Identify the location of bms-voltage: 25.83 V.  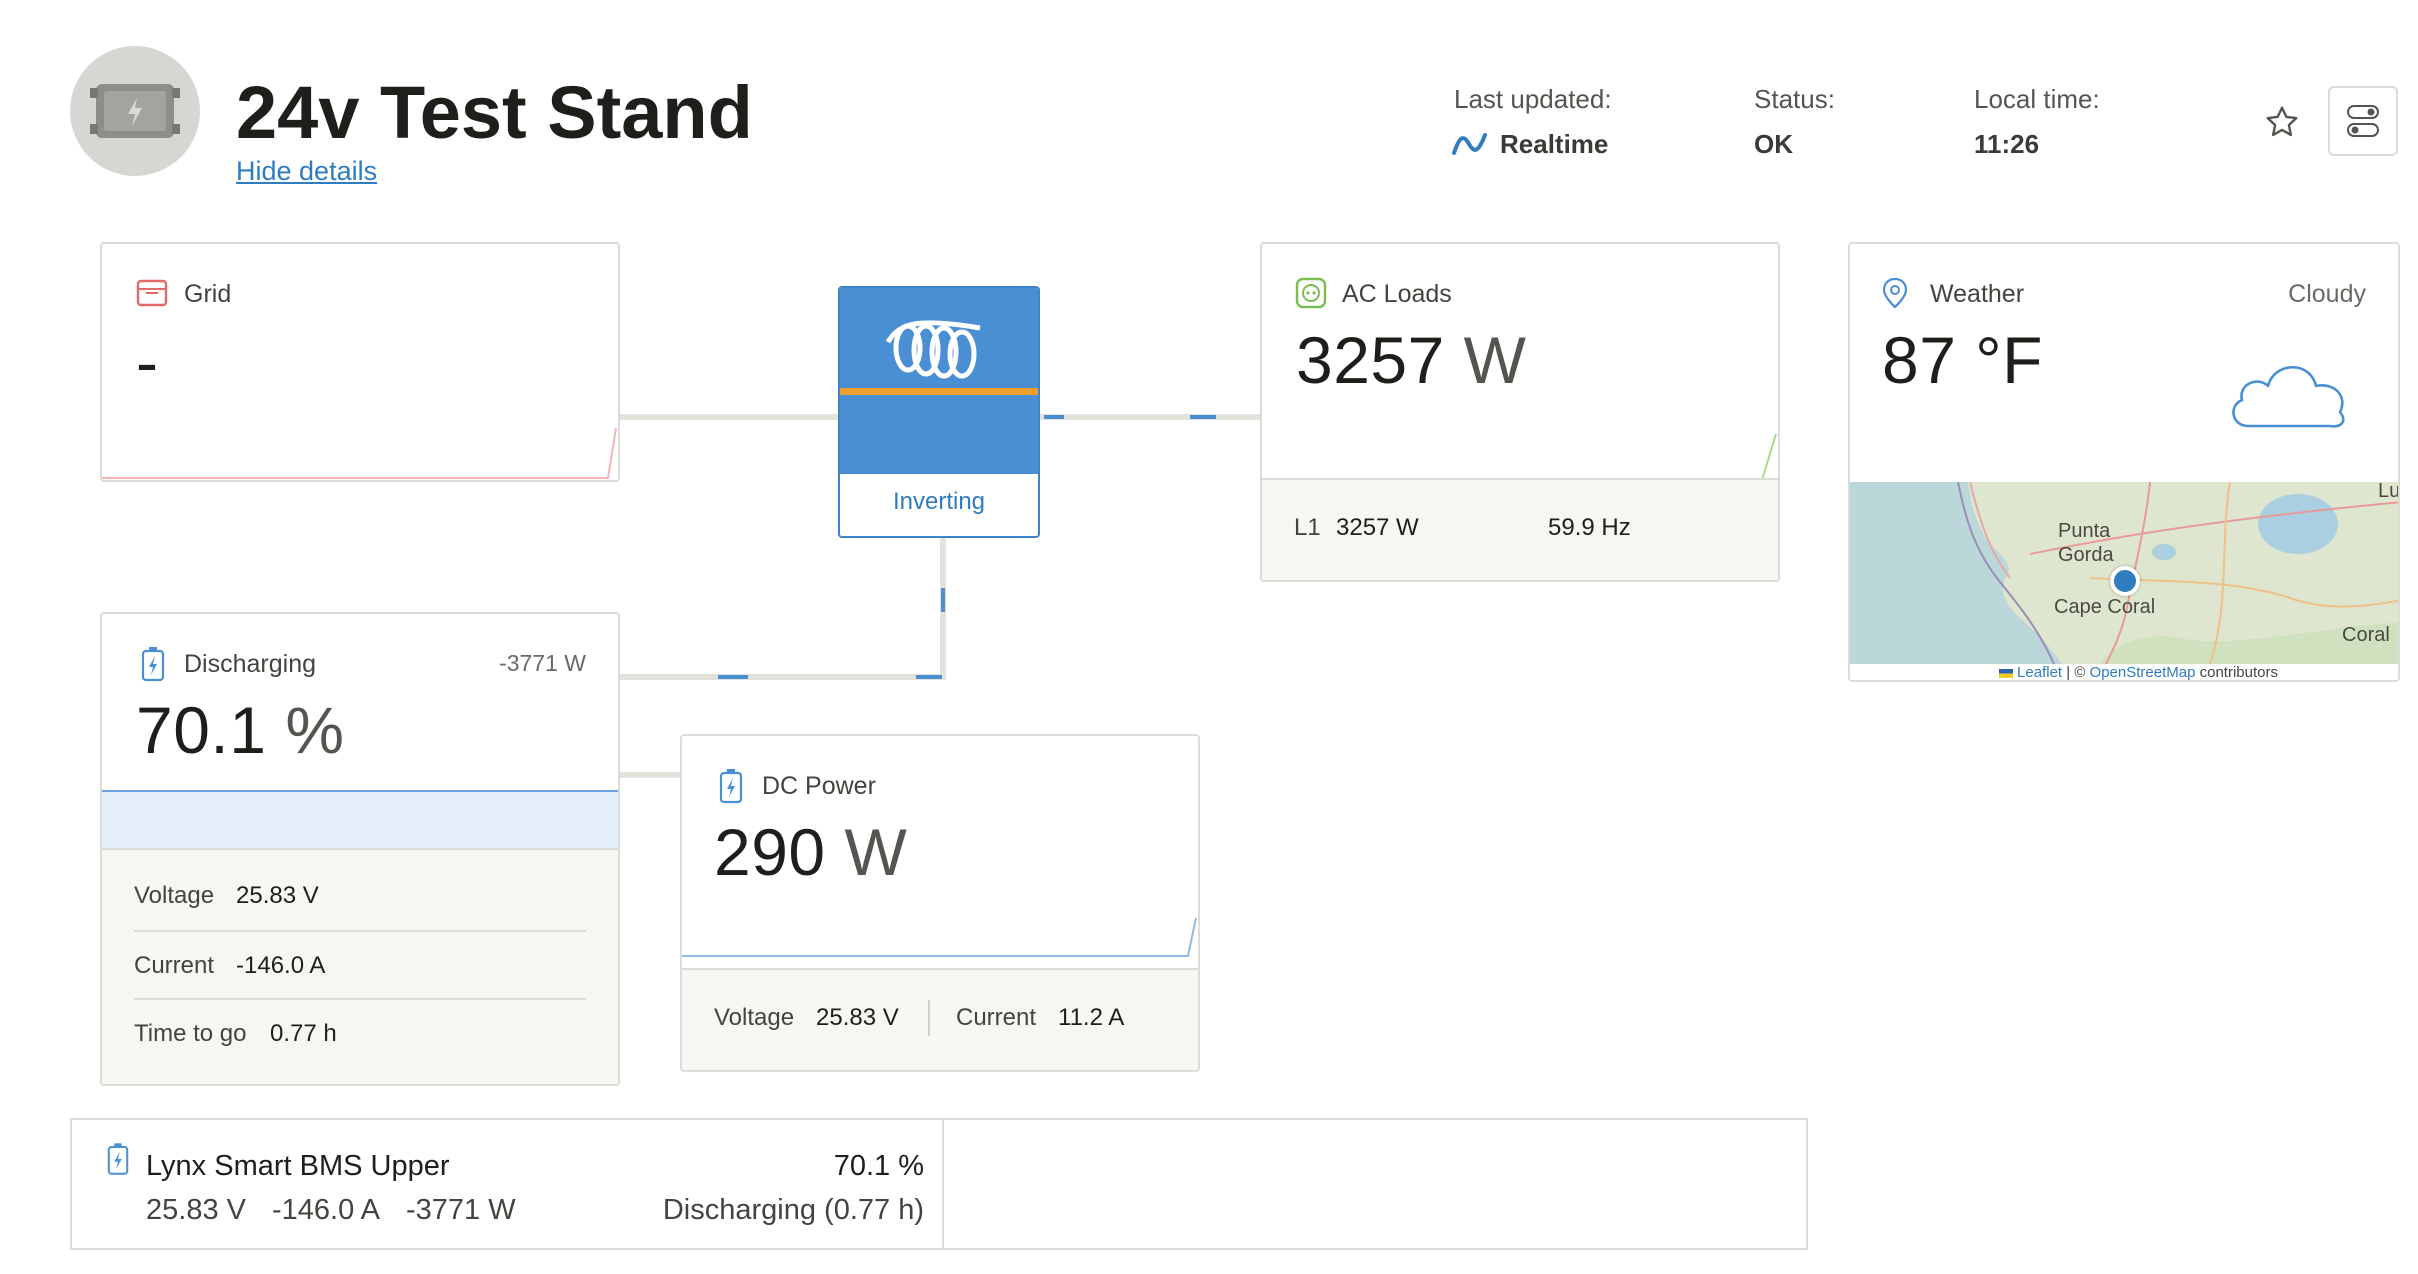
(196, 1210).